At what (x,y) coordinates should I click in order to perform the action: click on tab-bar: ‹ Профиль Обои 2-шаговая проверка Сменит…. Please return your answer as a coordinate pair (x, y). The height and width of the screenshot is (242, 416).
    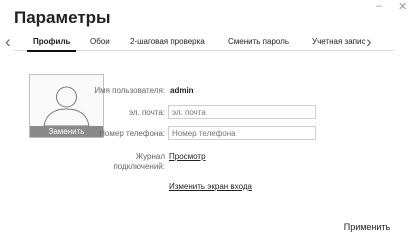
    Looking at the image, I should click on (208, 42).